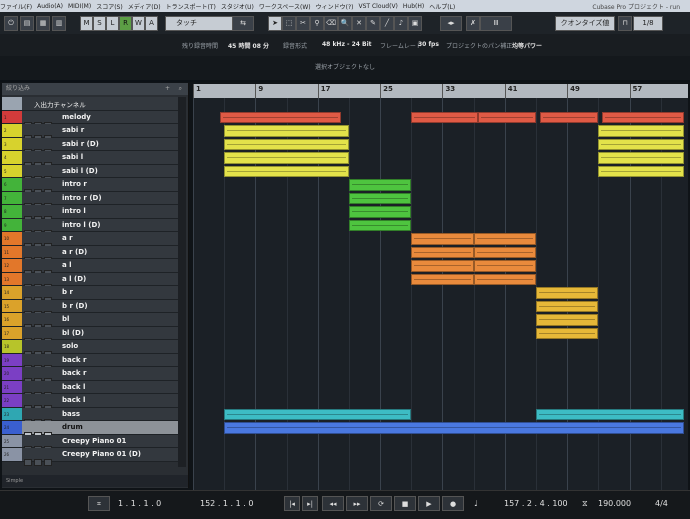 Image resolution: width=690 pixels, height=519 pixels. What do you see at coordinates (92, 362) in the screenshot?
I see `track-row: 19 back r` at bounding box center [92, 362].